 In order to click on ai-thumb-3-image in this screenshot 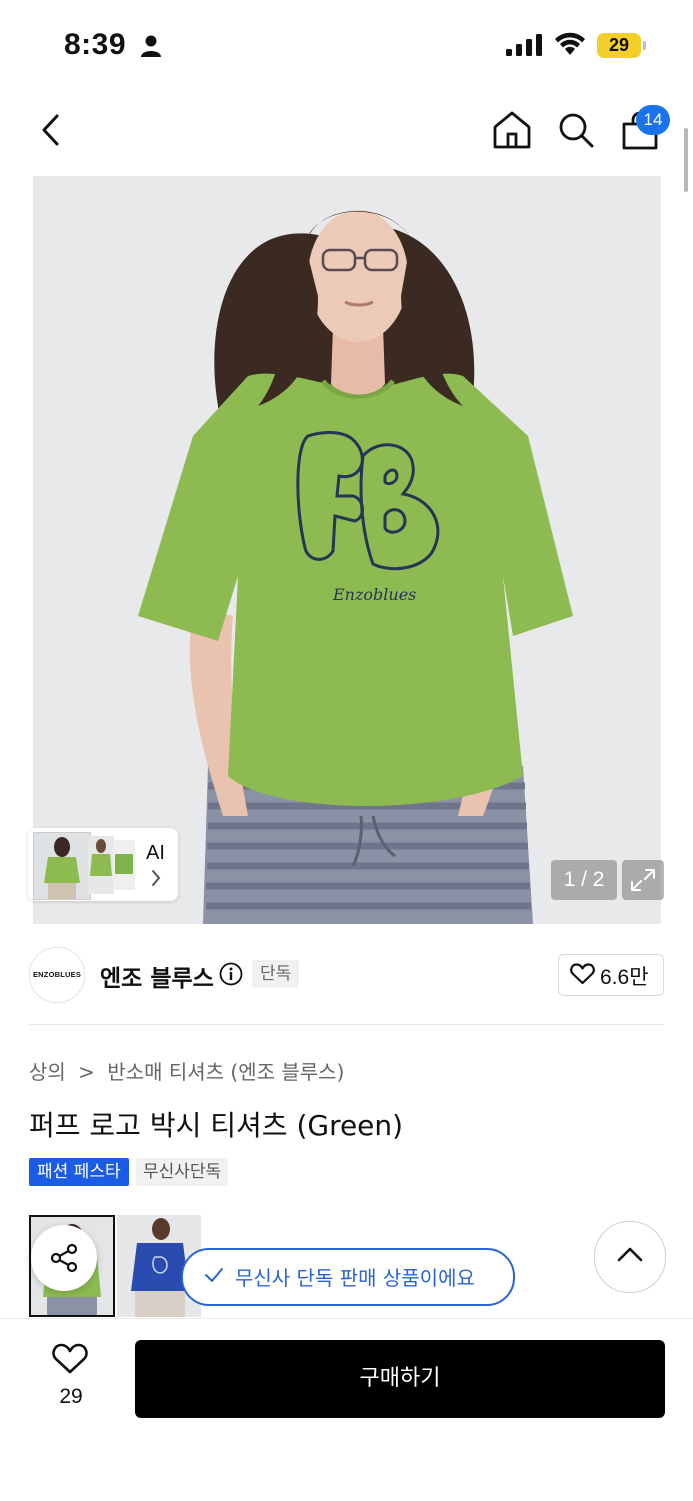, I will do `click(124, 865)`.